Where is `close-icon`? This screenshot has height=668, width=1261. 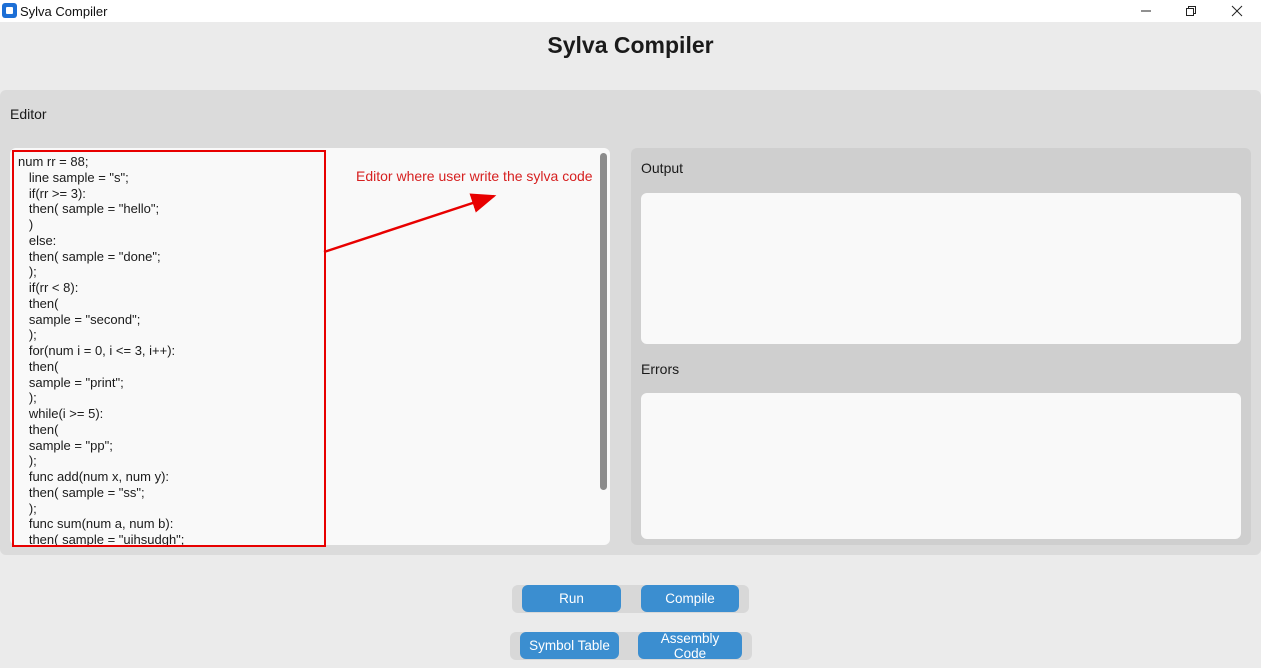 close-icon is located at coordinates (1237, 11).